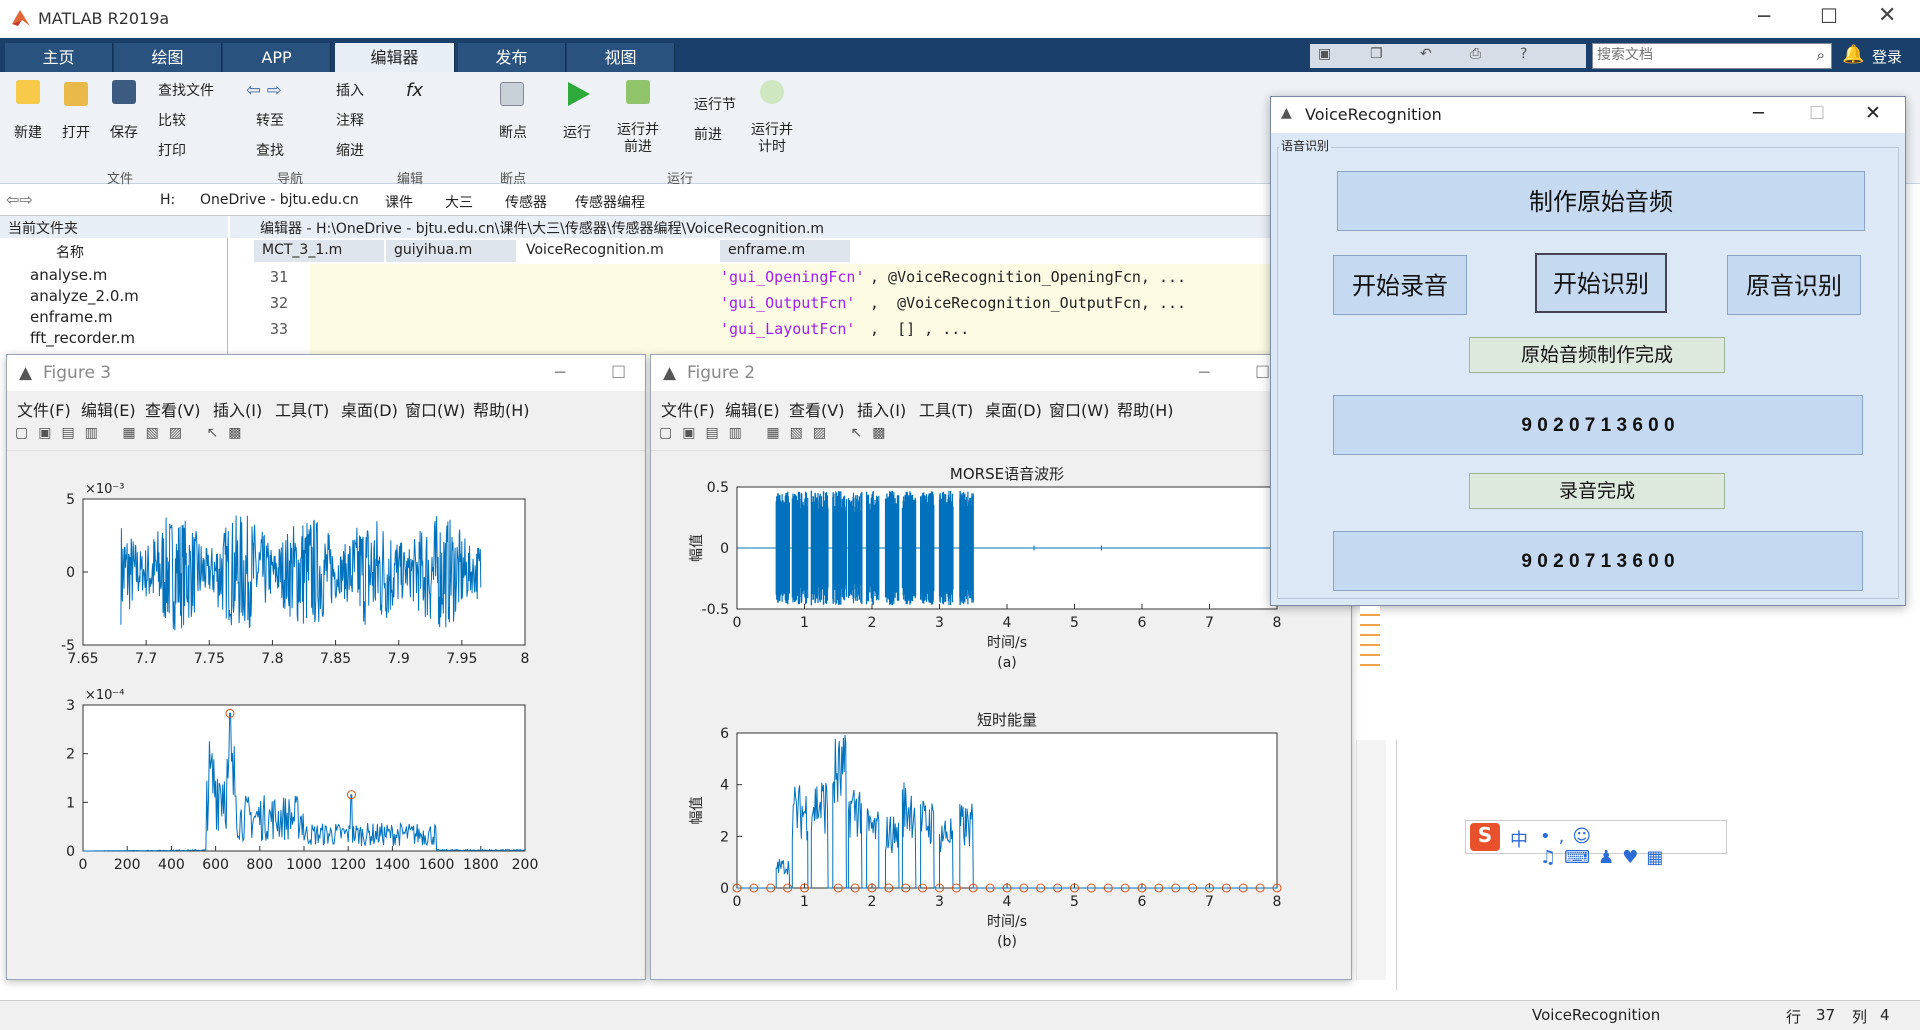 This screenshot has height=1030, width=1920. I want to click on login-link: 登录, so click(1887, 56).